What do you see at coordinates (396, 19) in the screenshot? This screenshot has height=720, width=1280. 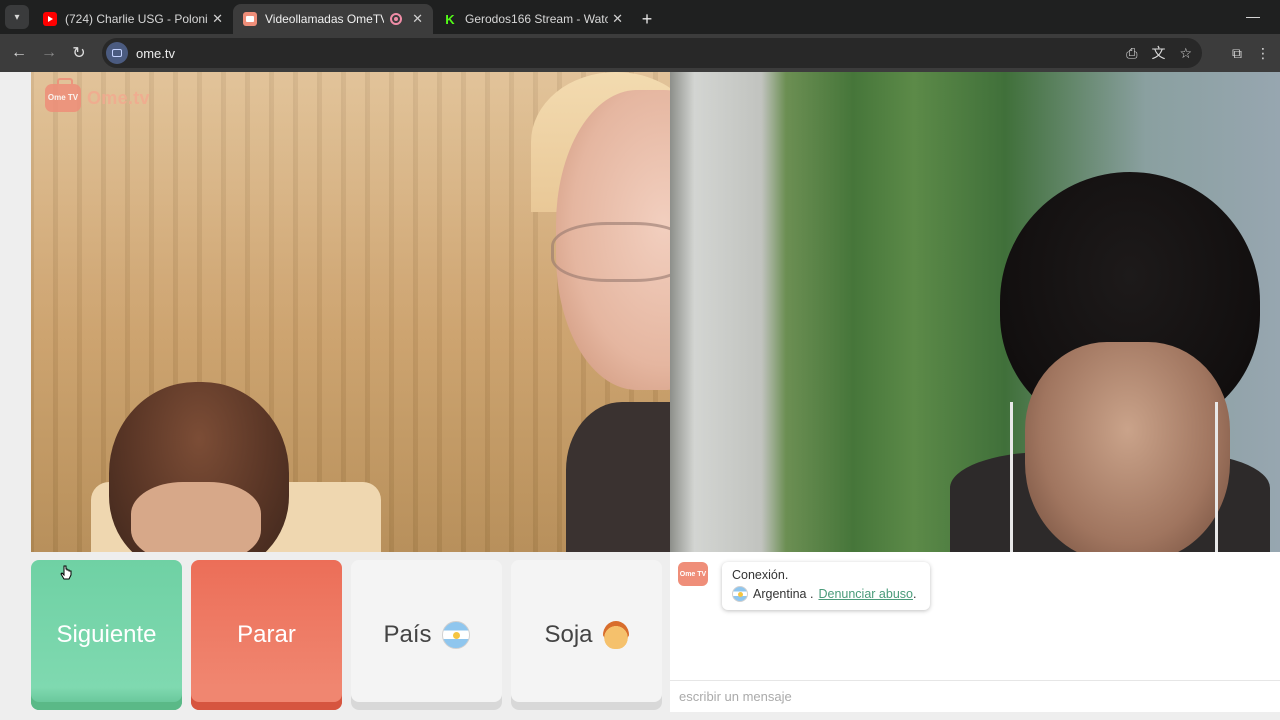 I see `recording-icon` at bounding box center [396, 19].